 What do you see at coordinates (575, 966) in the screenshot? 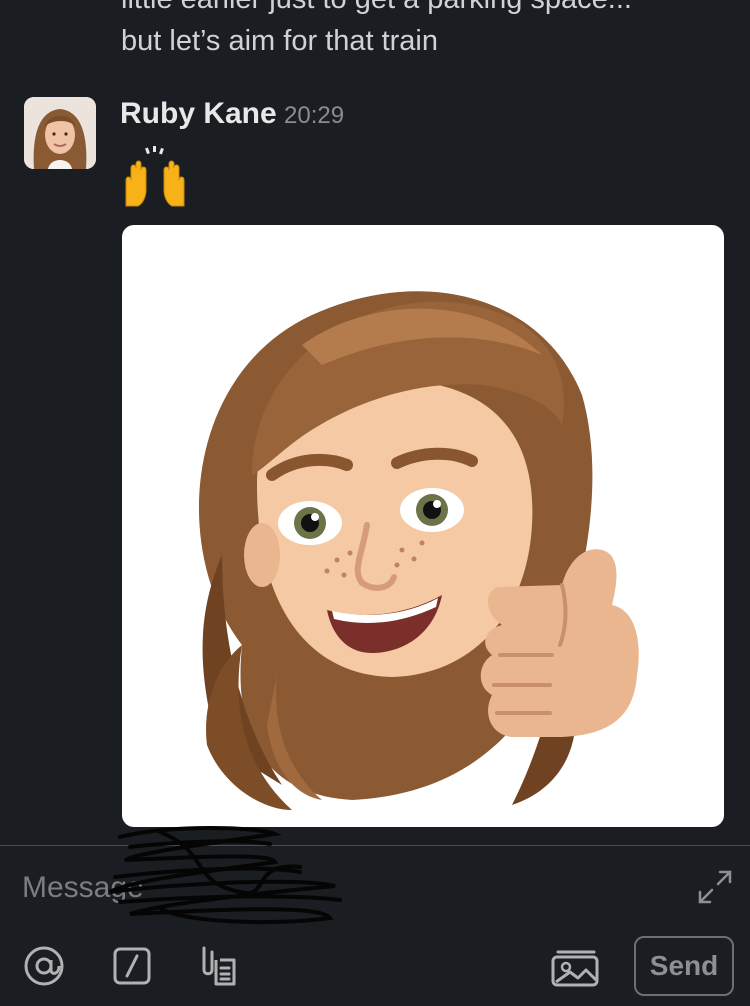
I see `photo-gallery-icon` at bounding box center [575, 966].